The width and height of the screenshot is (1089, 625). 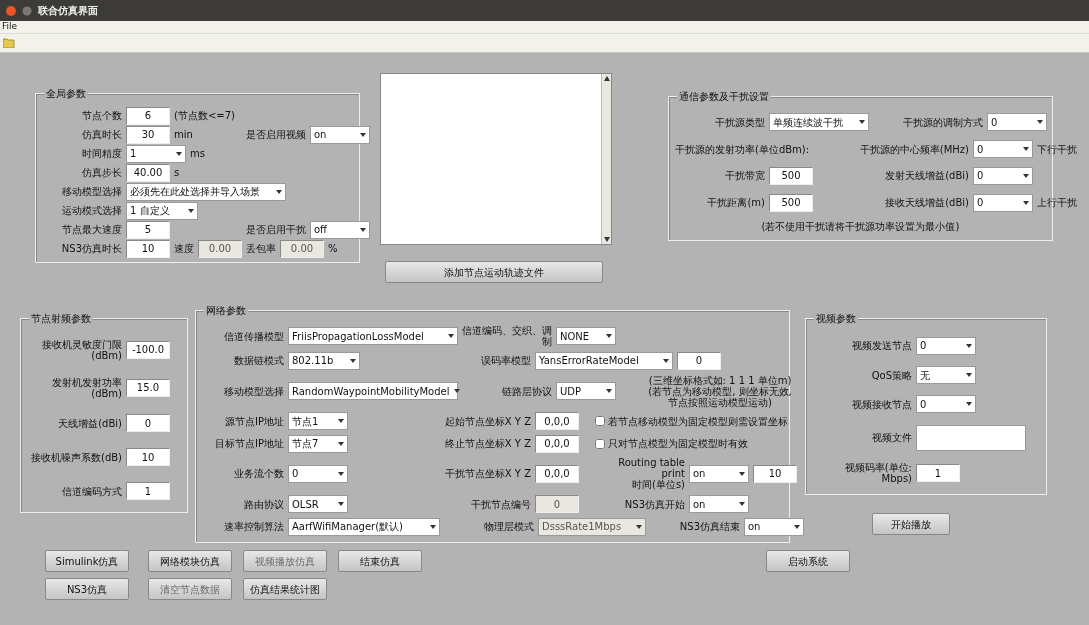 What do you see at coordinates (91, 191) in the screenshot?
I see `field-label: 移动模型选择` at bounding box center [91, 191].